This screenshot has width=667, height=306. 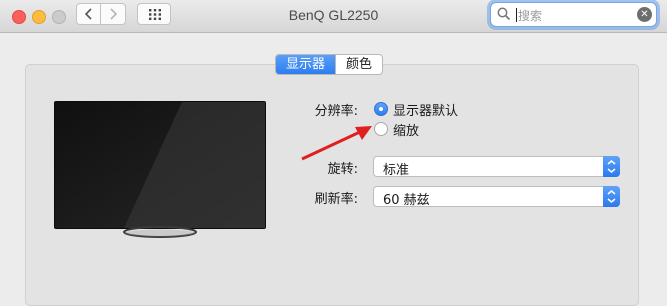 What do you see at coordinates (39, 17) in the screenshot?
I see `minimize-window-button` at bounding box center [39, 17].